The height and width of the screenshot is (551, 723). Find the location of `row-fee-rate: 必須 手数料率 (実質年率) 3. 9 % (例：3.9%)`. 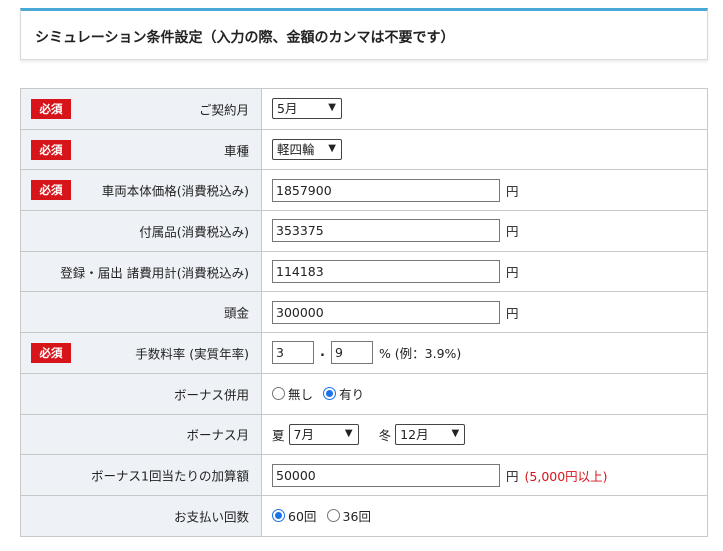

row-fee-rate: 必須 手数料率 (実質年率) 3. 9 % (例：3.9%) is located at coordinates (364, 353).